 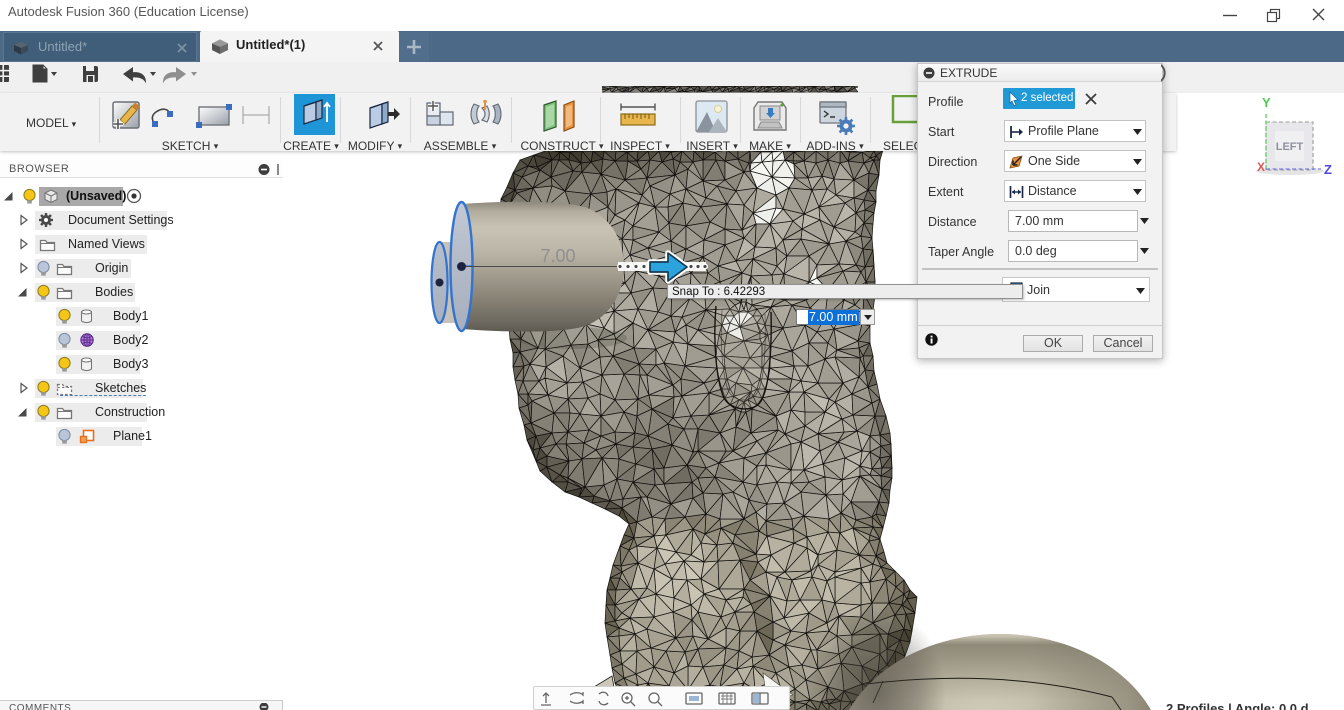 What do you see at coordinates (1328, 169) in the screenshot?
I see `svg-text: Z` at bounding box center [1328, 169].